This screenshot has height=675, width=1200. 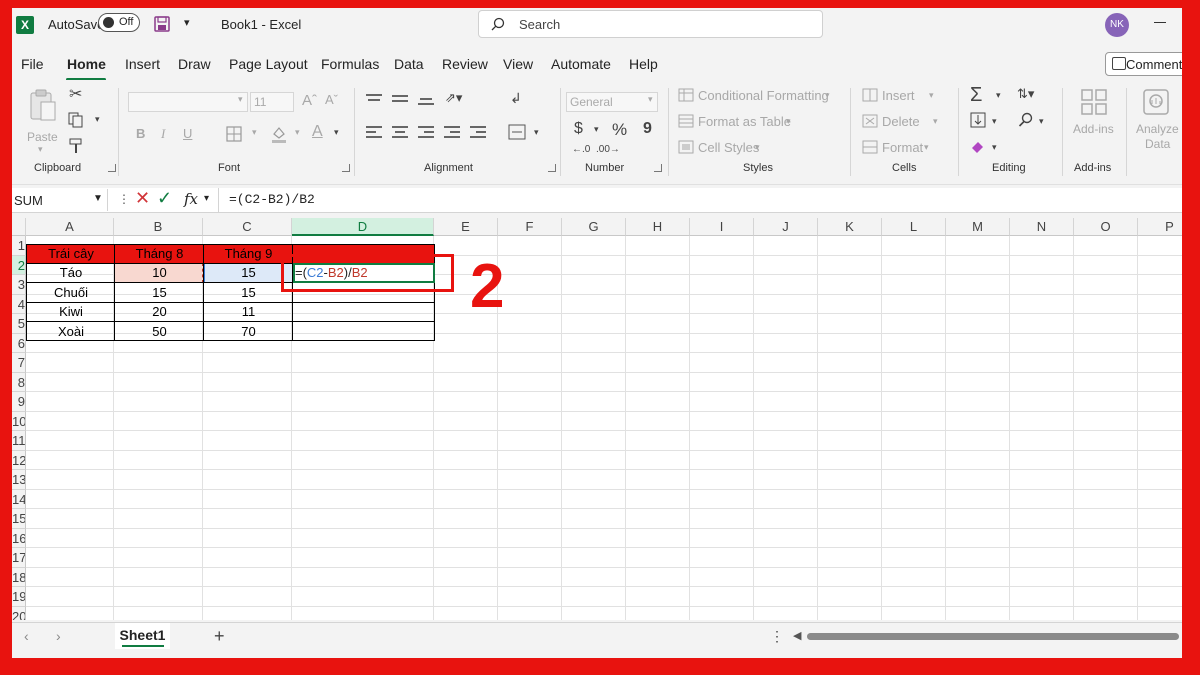 I want to click on column-header-j: J, so click(x=786, y=227).